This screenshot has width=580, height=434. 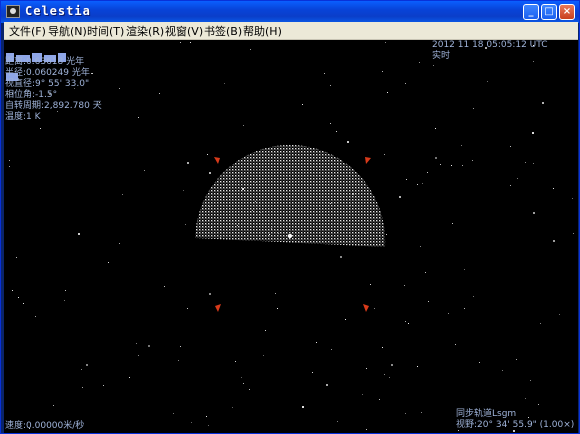 I want to click on info-rotation-period: 自转周期:2,892.780 天, so click(x=53, y=106).